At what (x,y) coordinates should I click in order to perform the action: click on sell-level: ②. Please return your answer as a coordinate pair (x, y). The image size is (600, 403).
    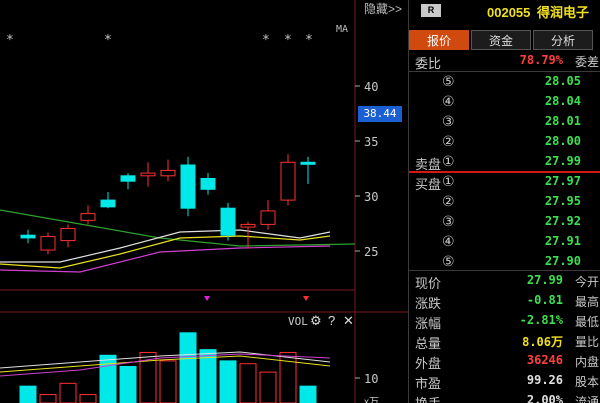
    Looking at the image, I should click on (448, 141).